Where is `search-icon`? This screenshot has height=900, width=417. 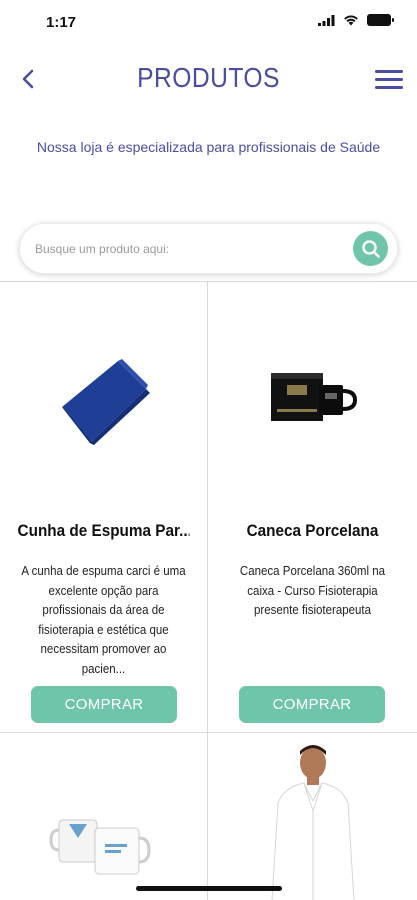
search-icon is located at coordinates (370, 248).